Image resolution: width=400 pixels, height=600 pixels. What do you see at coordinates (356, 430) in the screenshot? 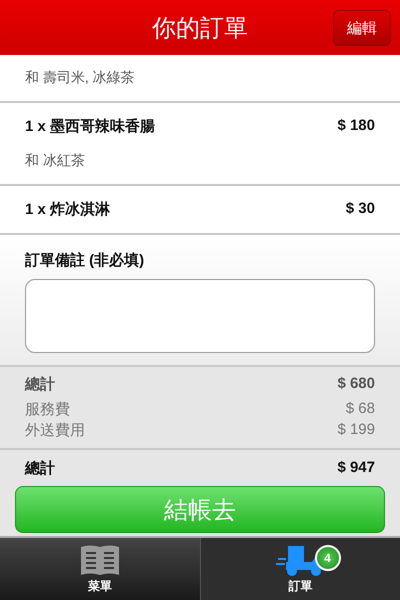
I see `summary-value: $ 199` at bounding box center [356, 430].